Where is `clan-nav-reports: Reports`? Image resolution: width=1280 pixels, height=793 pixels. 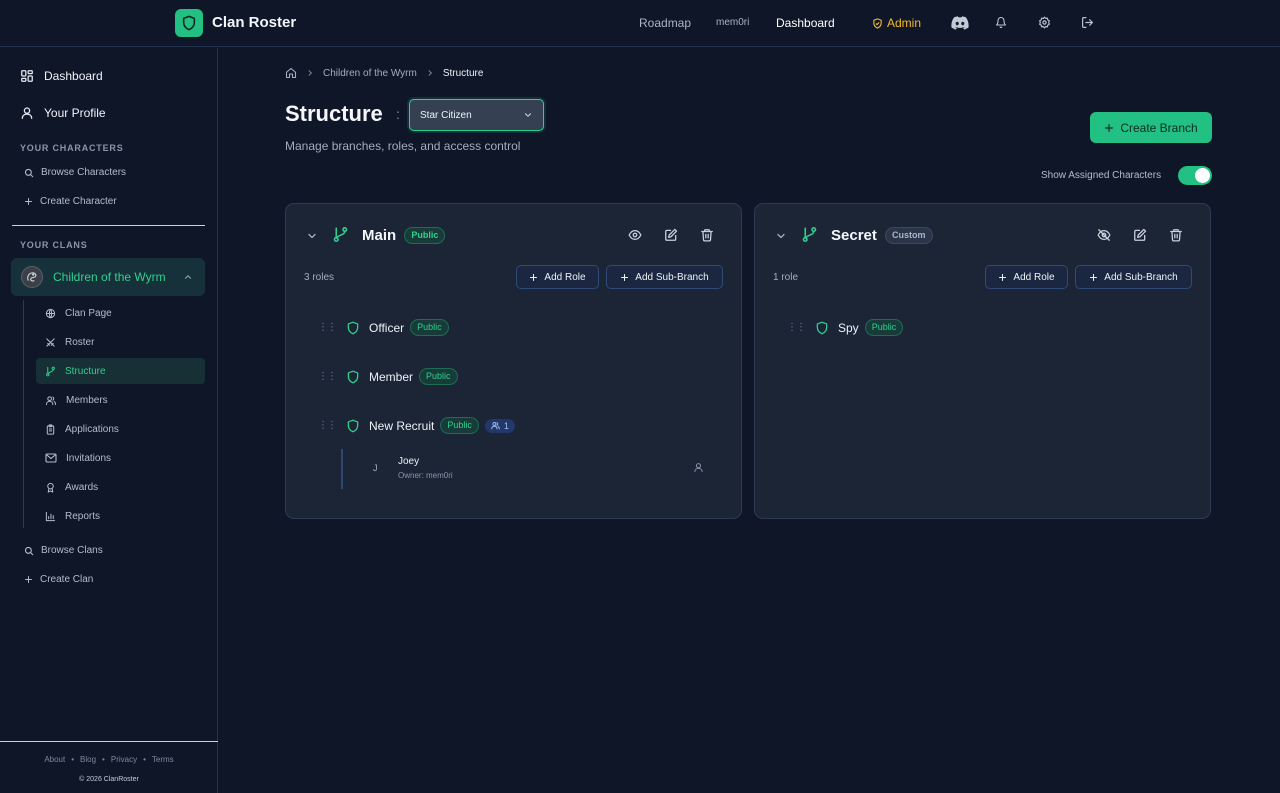 clan-nav-reports: Reports is located at coordinates (120, 516).